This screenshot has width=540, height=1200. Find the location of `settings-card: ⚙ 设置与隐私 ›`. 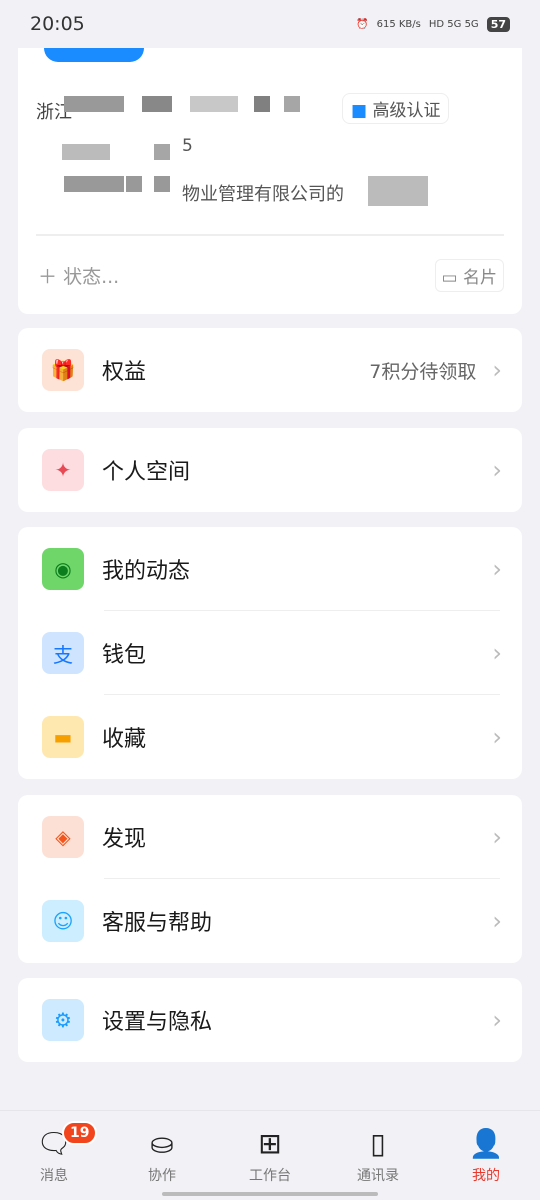

settings-card: ⚙ 设置与隐私 › is located at coordinates (270, 1020).